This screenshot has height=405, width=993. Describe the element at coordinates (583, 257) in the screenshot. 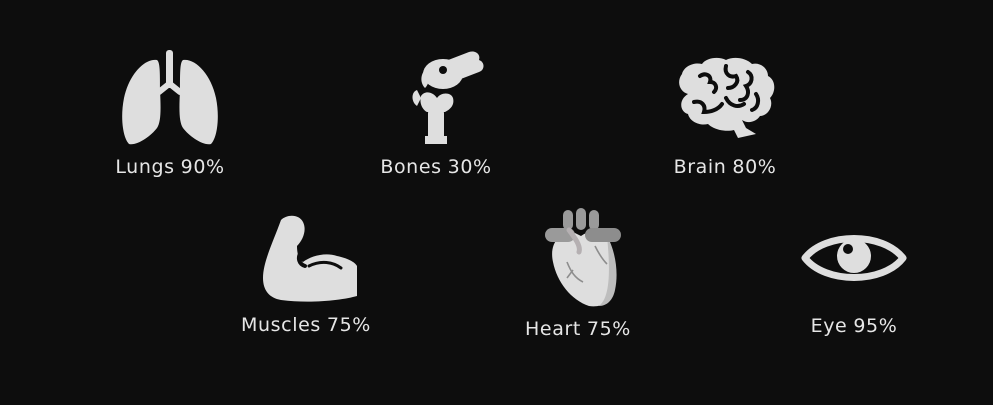

I see `anatomical-heart-icon` at that location.